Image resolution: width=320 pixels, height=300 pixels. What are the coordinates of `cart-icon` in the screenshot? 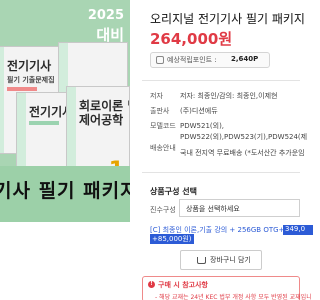 It's located at (201, 260).